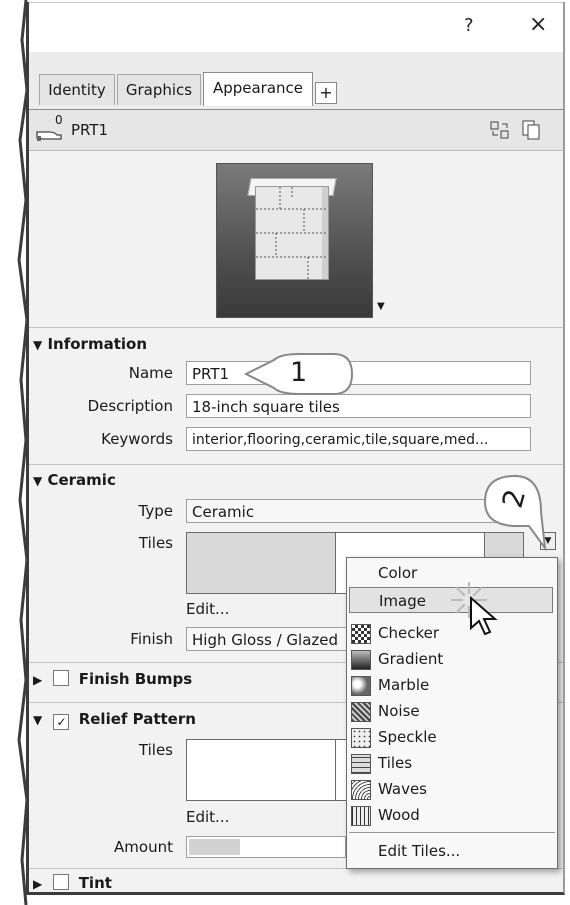 The height and width of the screenshot is (905, 570). Describe the element at coordinates (361, 790) in the screenshot. I see `waves-icon` at that location.